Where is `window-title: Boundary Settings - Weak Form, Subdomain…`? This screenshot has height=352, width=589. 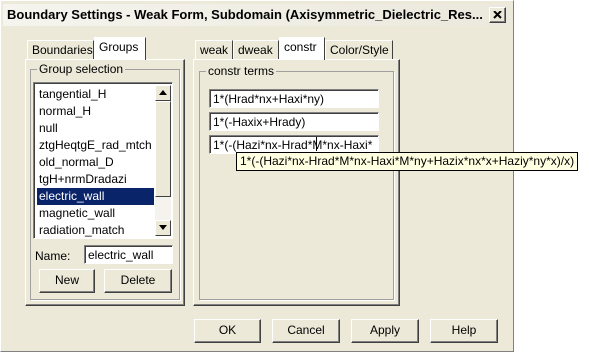 window-title: Boundary Settings - Weak Form, Subdomain… is located at coordinates (245, 14).